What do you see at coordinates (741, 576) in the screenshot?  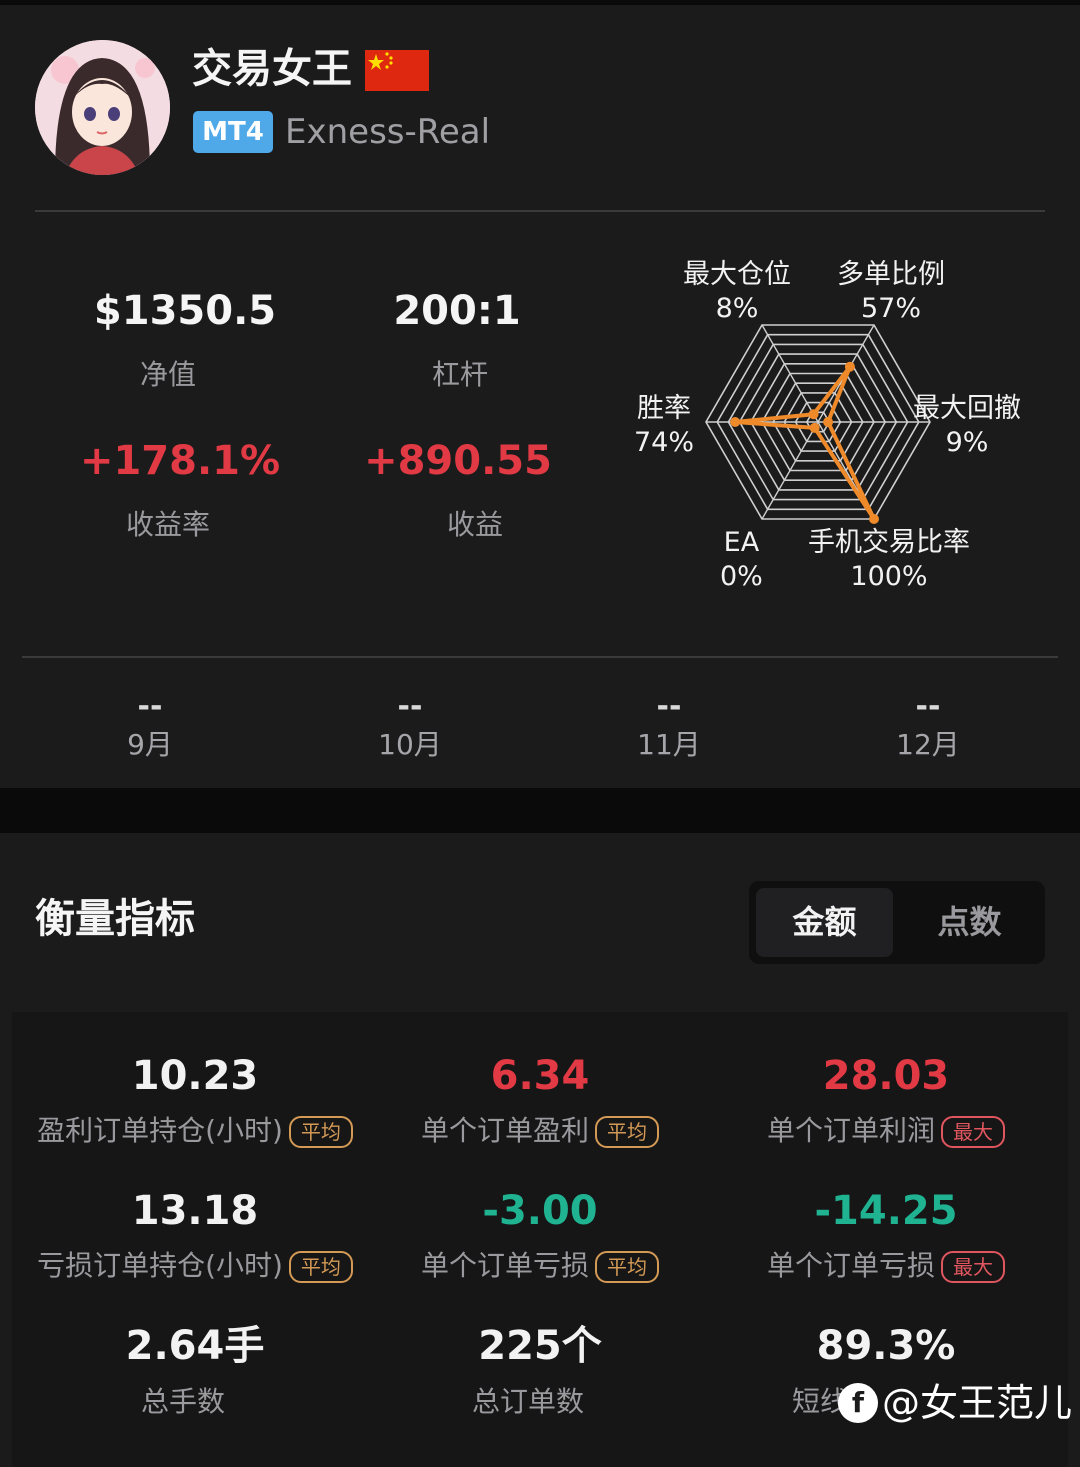 I see `radar-axis-value: 0%` at bounding box center [741, 576].